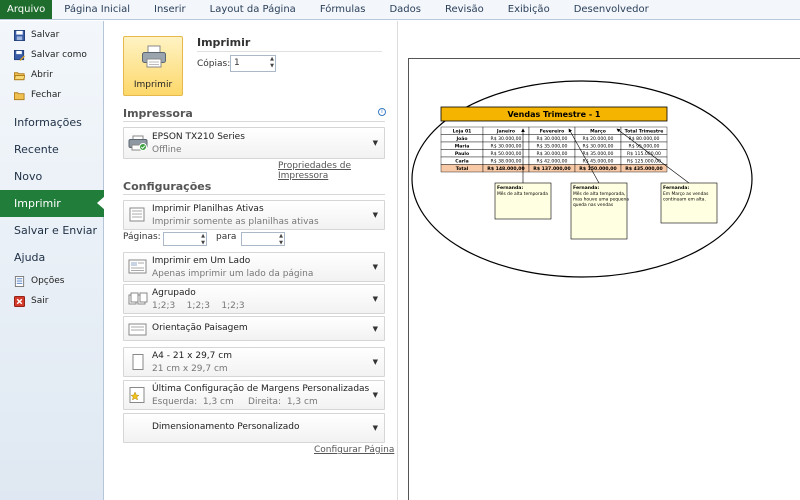 This screenshot has width=800, height=500. What do you see at coordinates (598, 139) in the screenshot?
I see `cell-value: R$ 20.000,00` at bounding box center [598, 139].